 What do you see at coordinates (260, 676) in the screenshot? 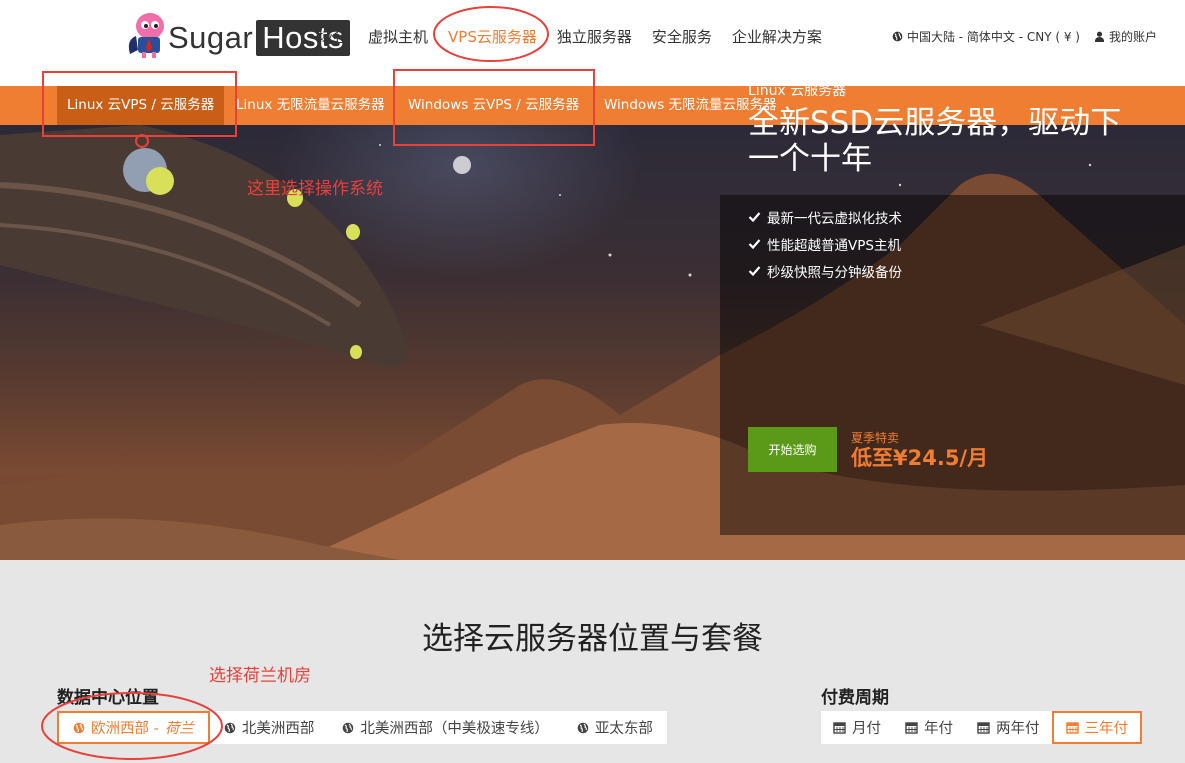
I see `annotation-datacenter-note: 选择荷兰机房` at bounding box center [260, 676].